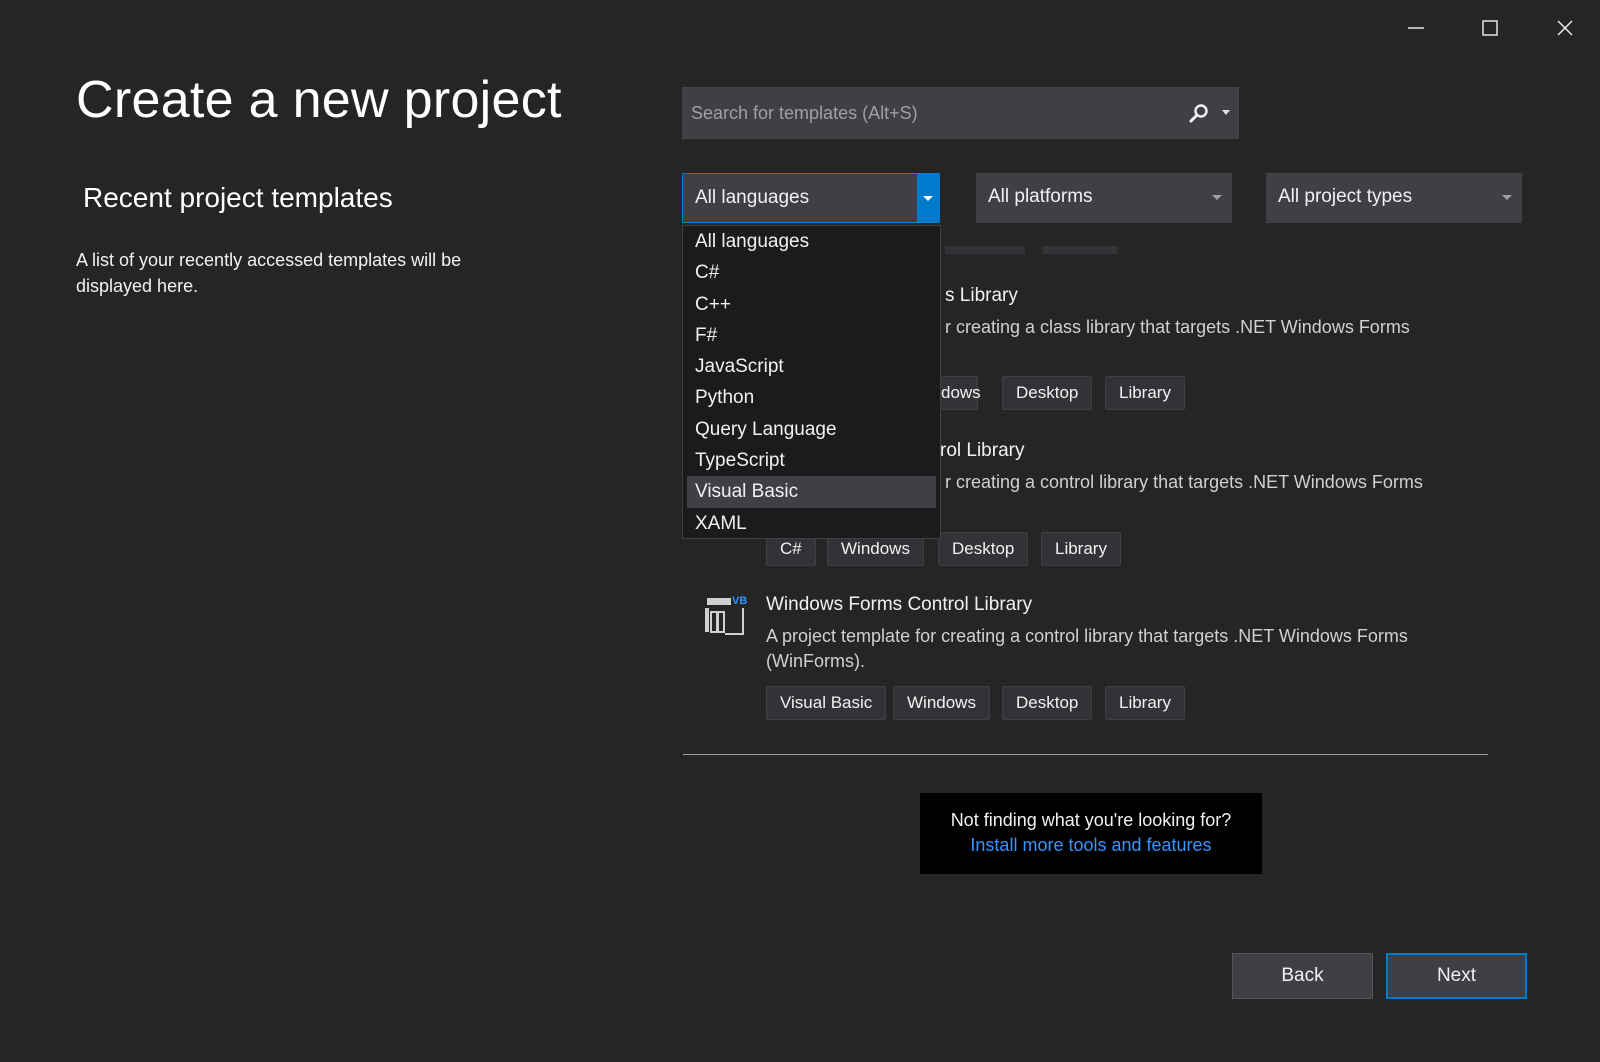  Describe the element at coordinates (815, 661) in the screenshot. I see `template-description-cont: (WinForms).` at that location.